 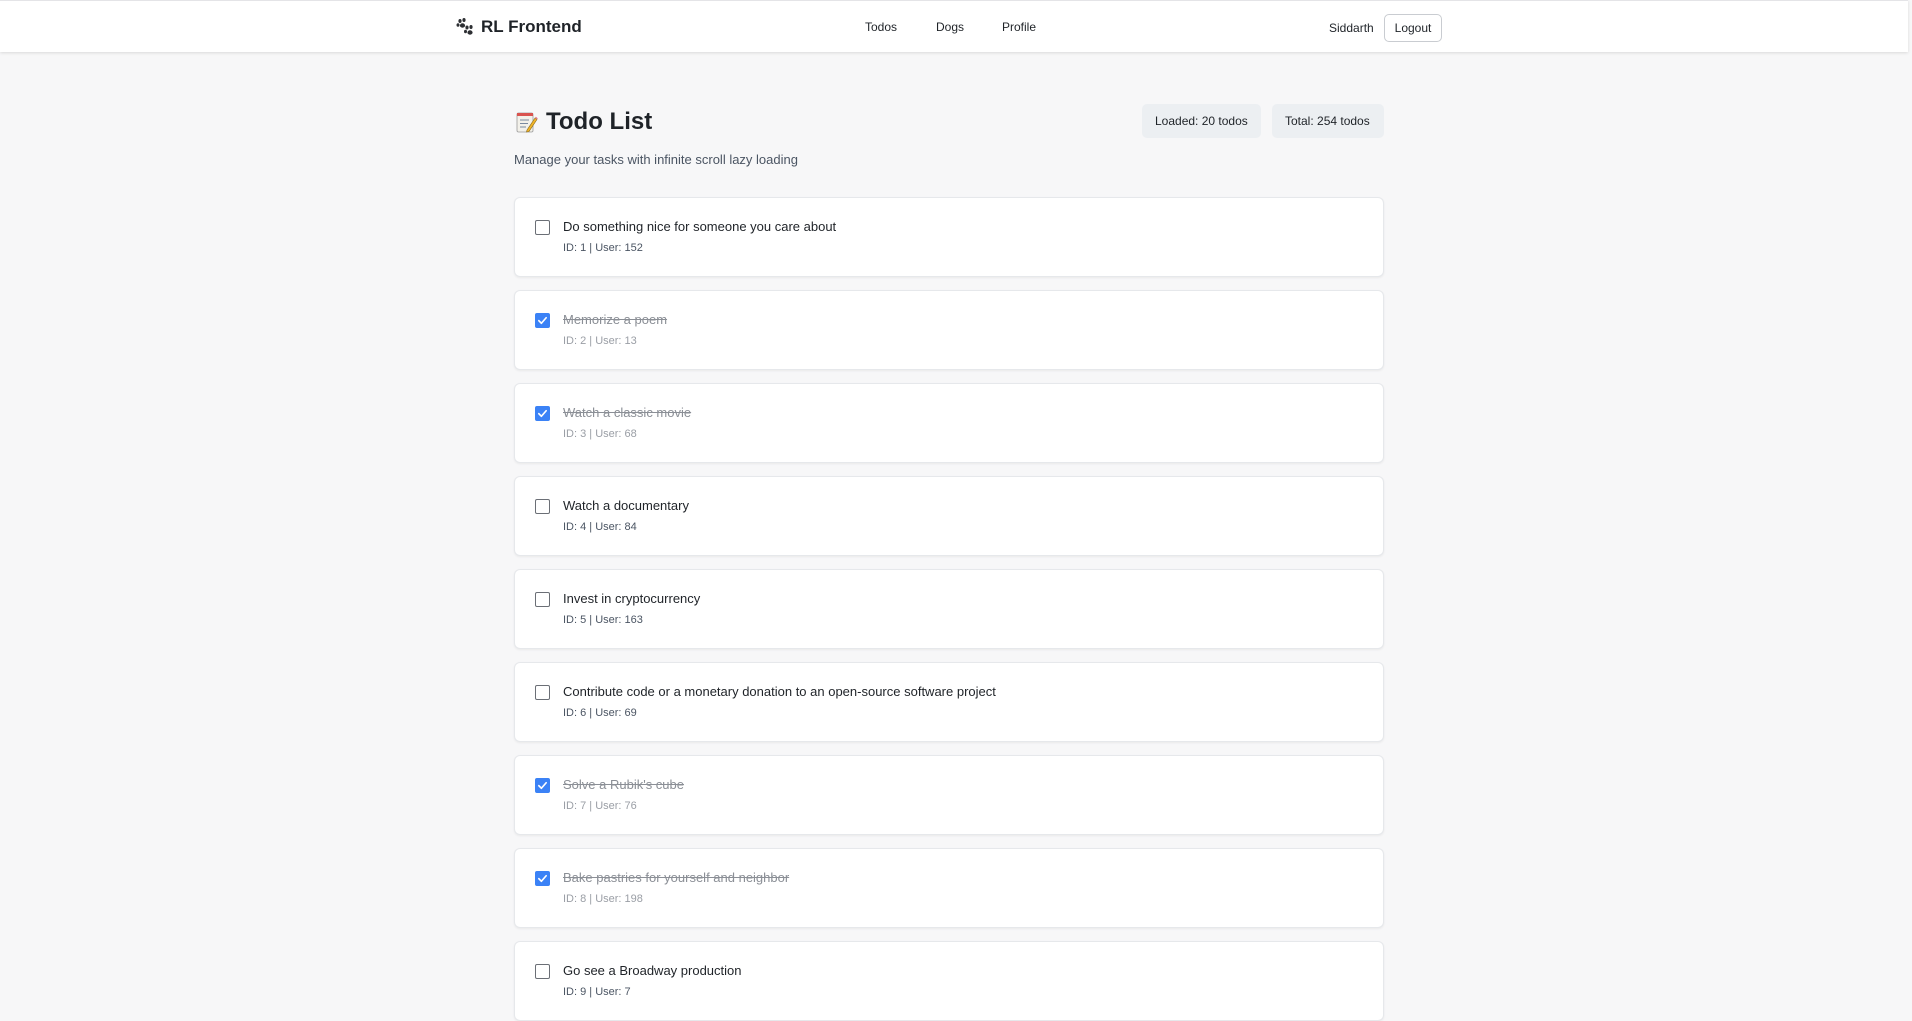 I want to click on brand-title: RL Frontend, so click(x=531, y=26).